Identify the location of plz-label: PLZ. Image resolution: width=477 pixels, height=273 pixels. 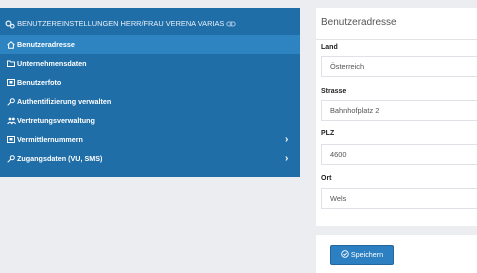
(328, 133).